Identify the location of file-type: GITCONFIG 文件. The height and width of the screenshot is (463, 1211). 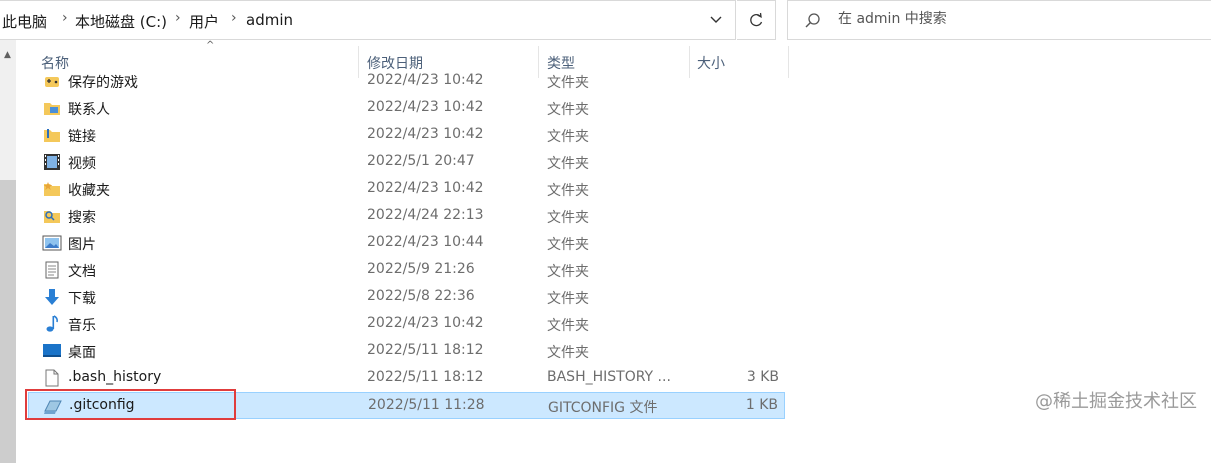
(603, 408).